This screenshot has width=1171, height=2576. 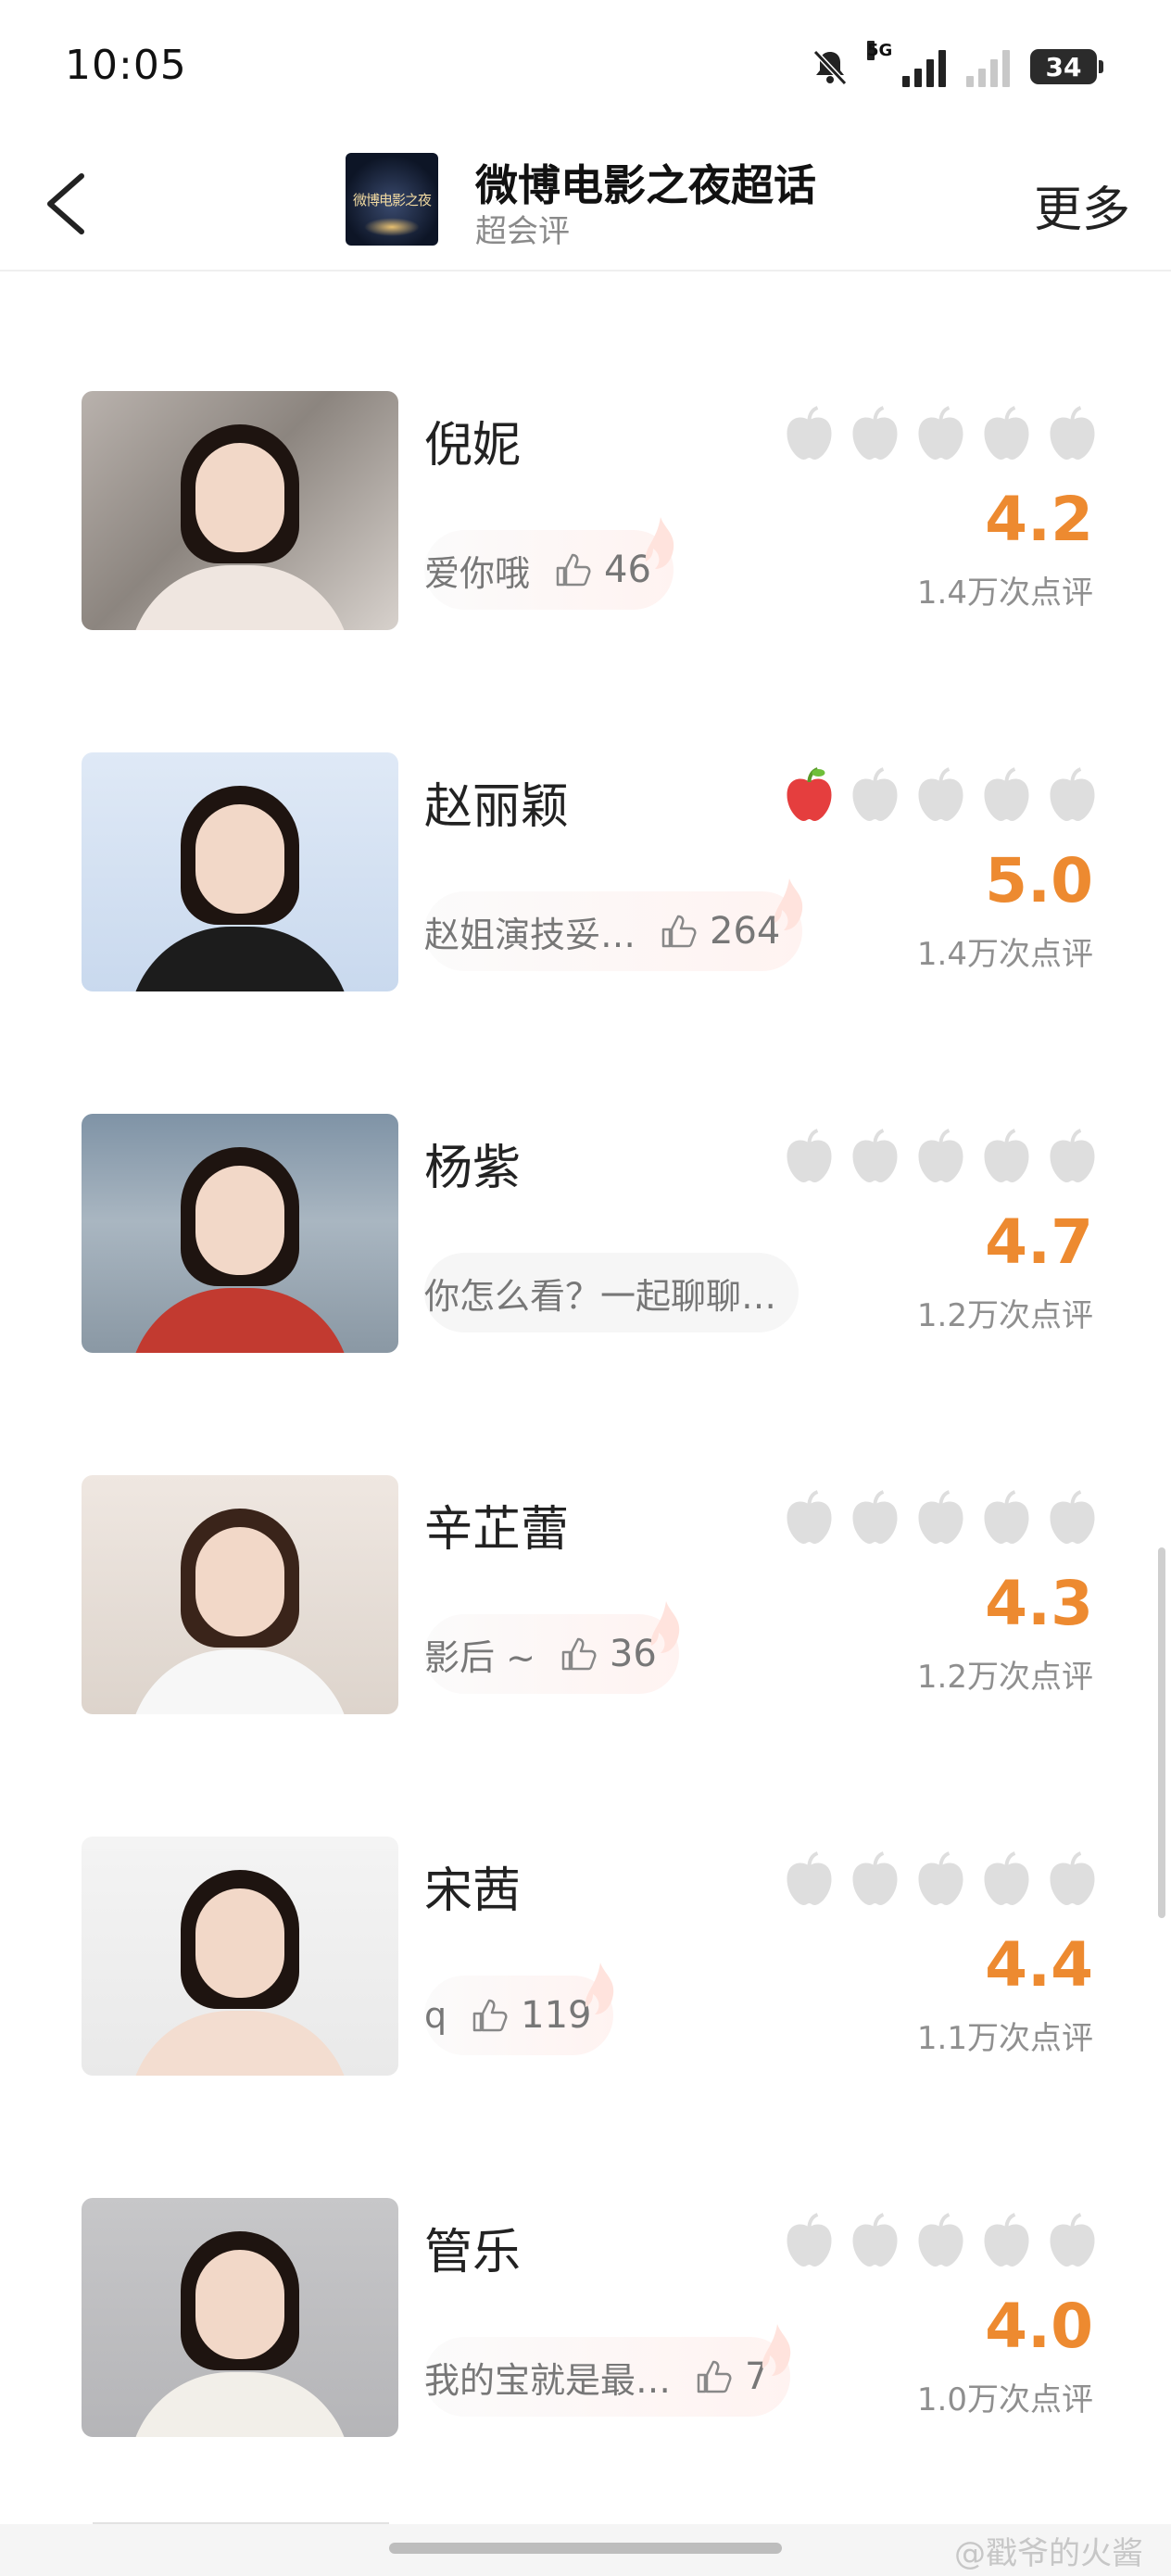 I want to click on top-comment: q 119, so click(x=519, y=2009).